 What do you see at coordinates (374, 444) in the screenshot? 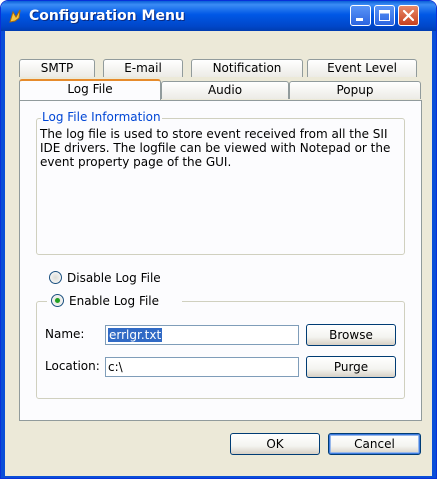
I see `cancel-button: Cancel` at bounding box center [374, 444].